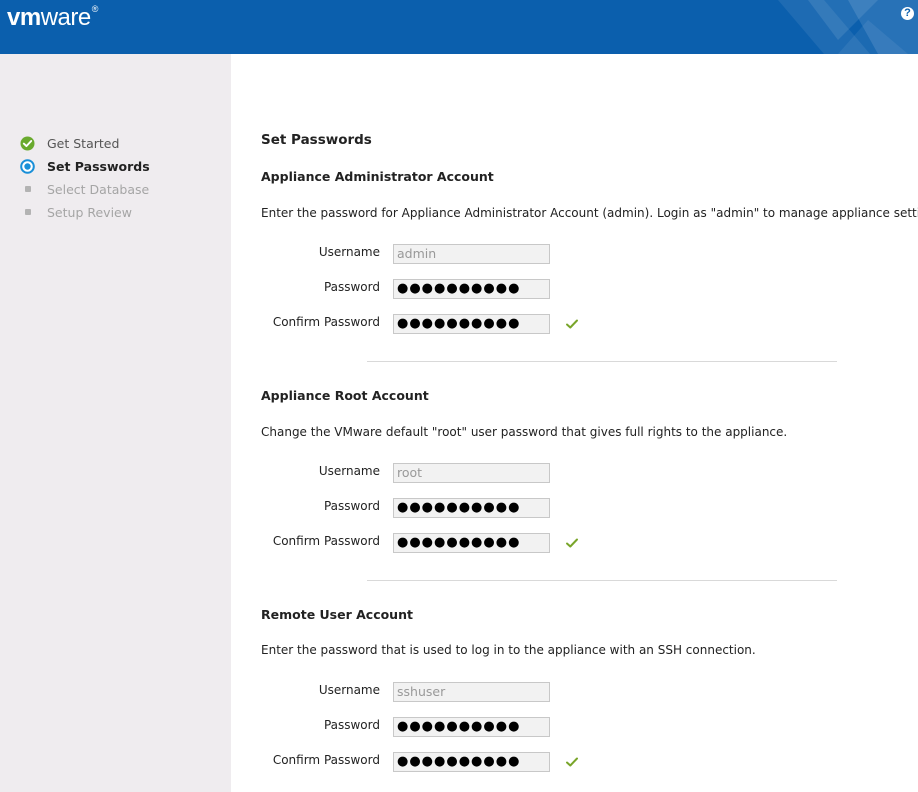 The width and height of the screenshot is (918, 792). What do you see at coordinates (471, 473) in the screenshot?
I see `root-username-field: root` at bounding box center [471, 473].